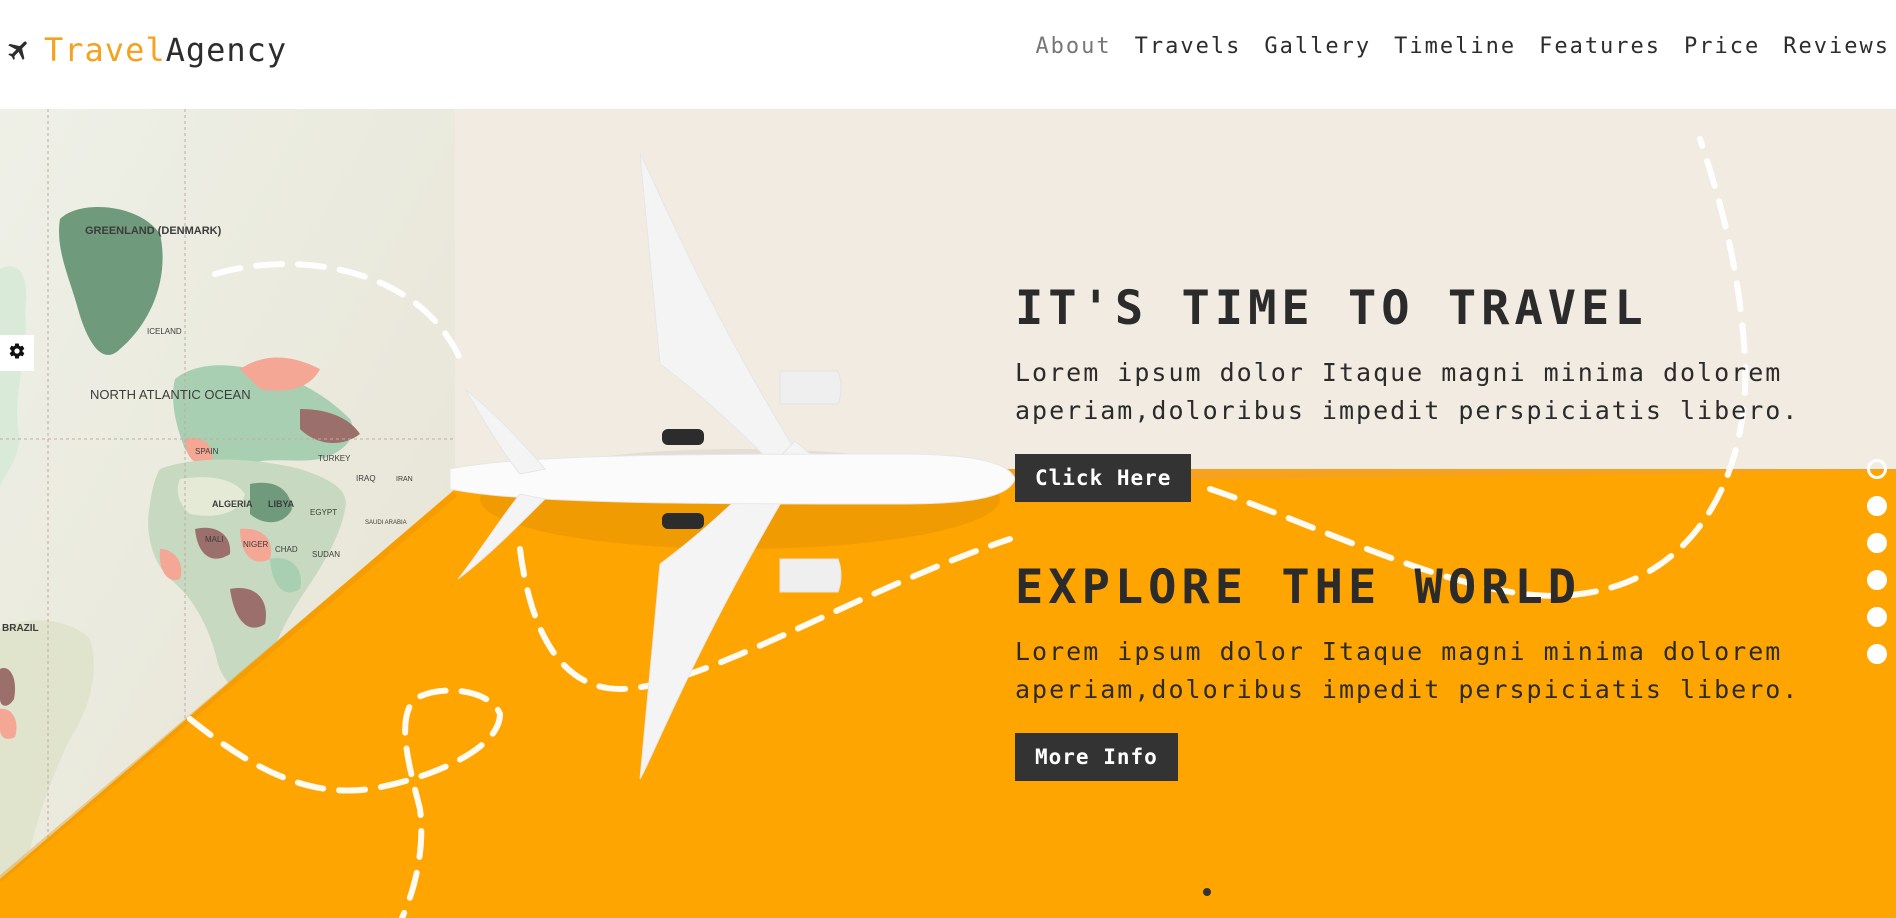  I want to click on map-label-turkey: TURKEY, so click(334, 458).